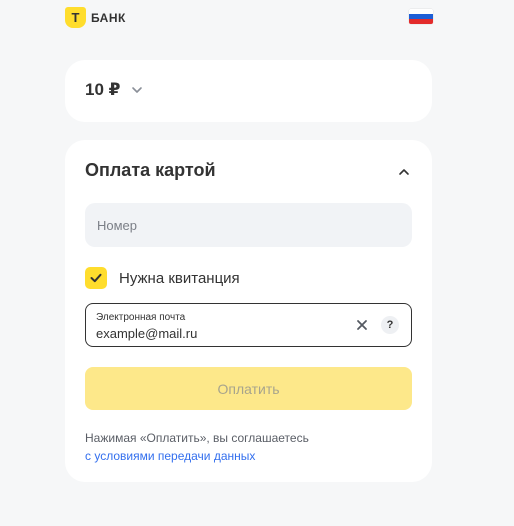 This screenshot has width=514, height=526. What do you see at coordinates (249, 17) in the screenshot?
I see `header: Т БАНК` at bounding box center [249, 17].